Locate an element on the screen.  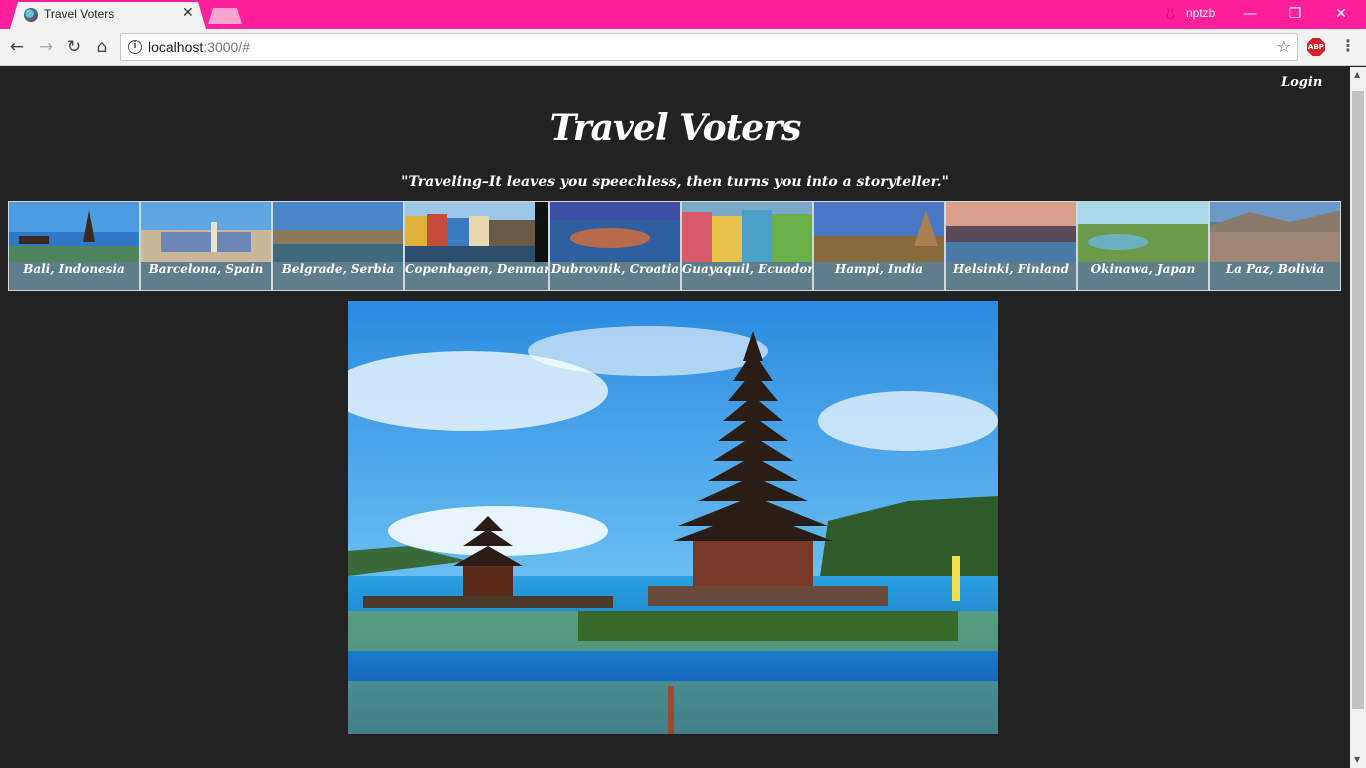
destination-okinawa: Okinawa, Japan is located at coordinates (1143, 246).